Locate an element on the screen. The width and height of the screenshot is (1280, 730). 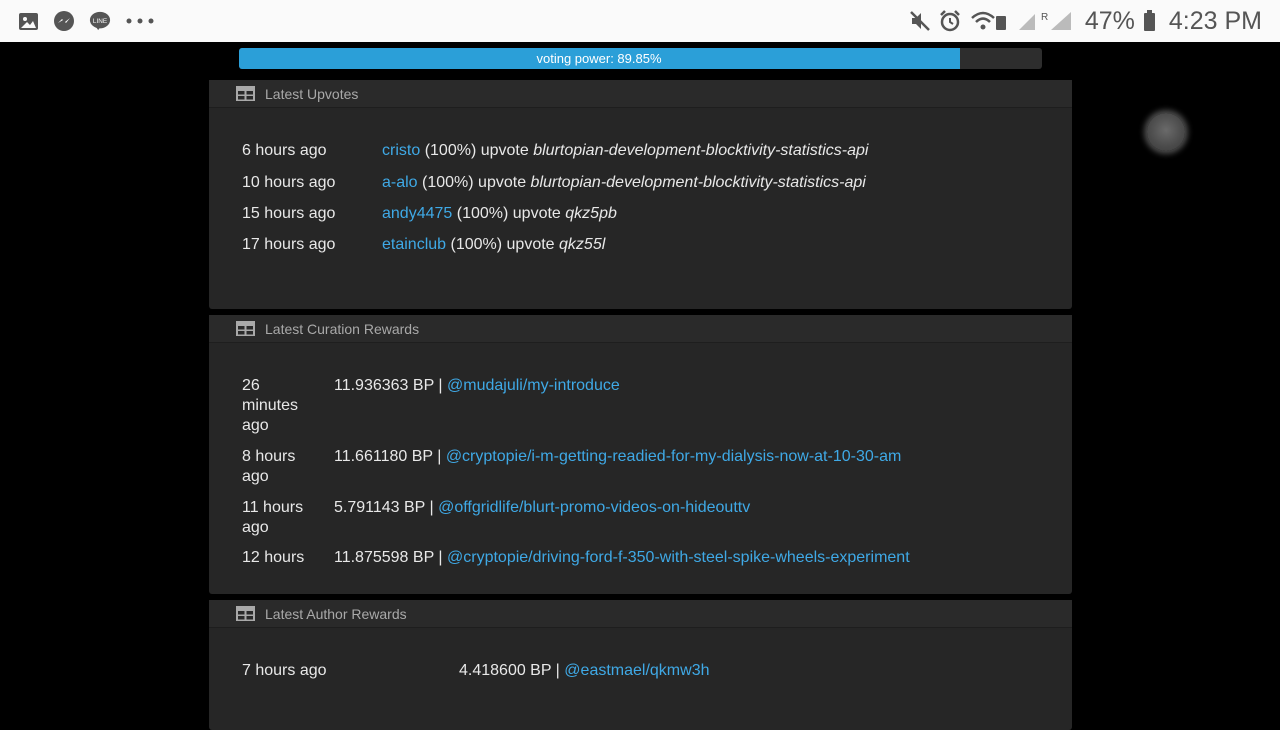
battery-icon is located at coordinates (1150, 21).